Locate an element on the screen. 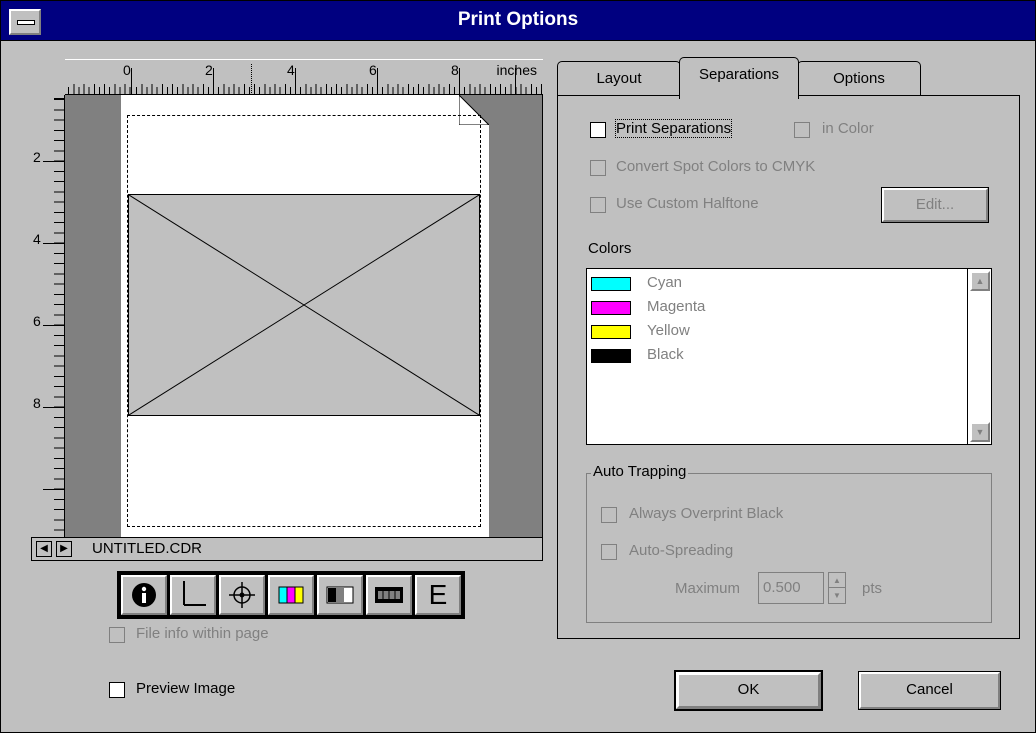 This screenshot has width=1036, height=733. color-name: Black is located at coordinates (665, 354).